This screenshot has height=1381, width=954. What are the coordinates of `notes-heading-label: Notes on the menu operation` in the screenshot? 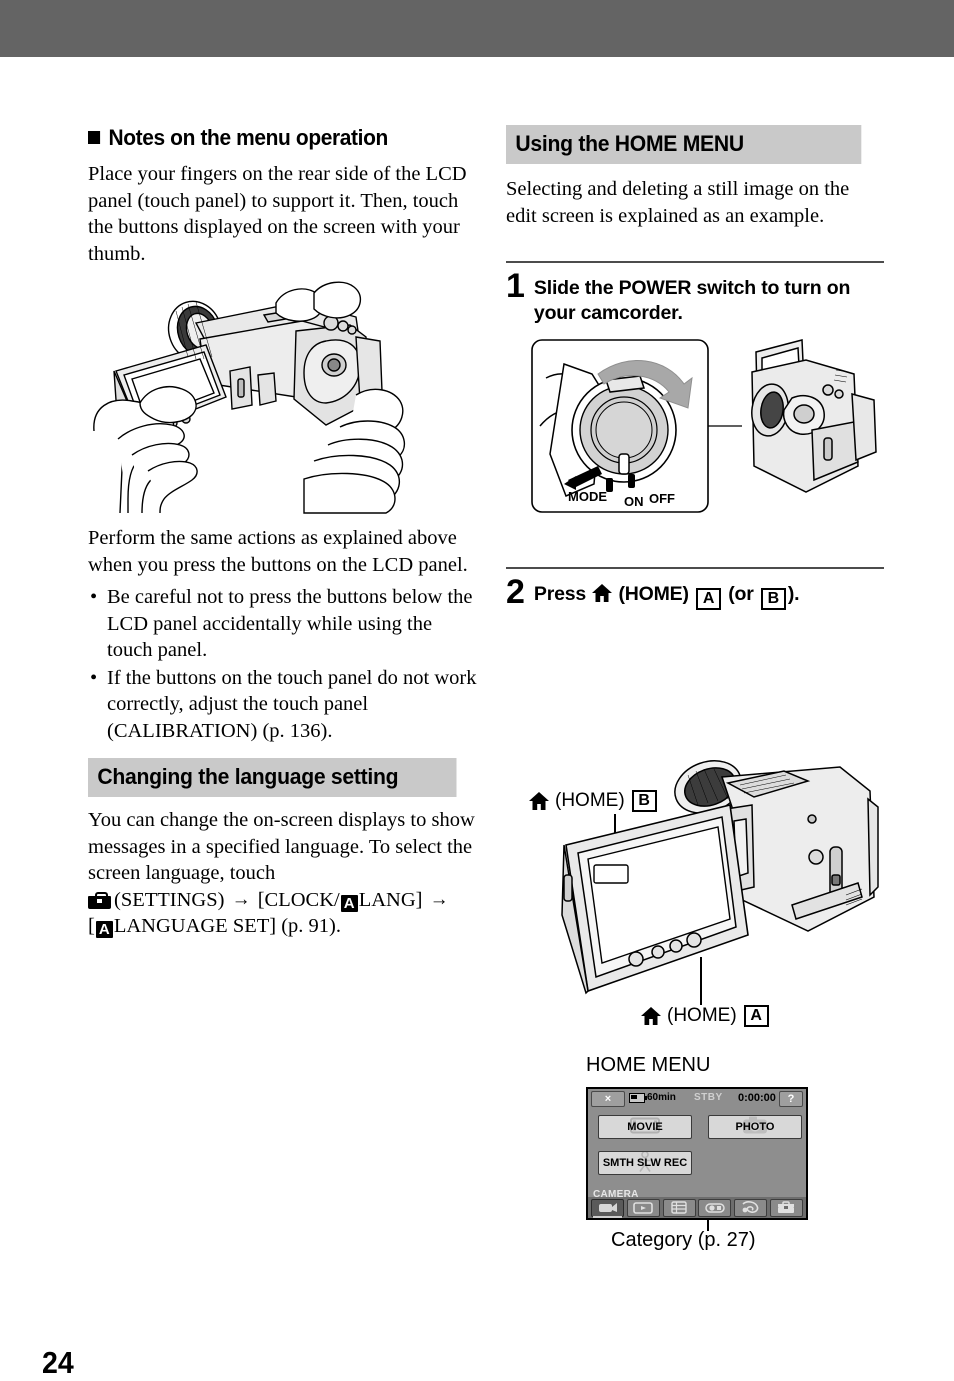 It's located at (248, 137).